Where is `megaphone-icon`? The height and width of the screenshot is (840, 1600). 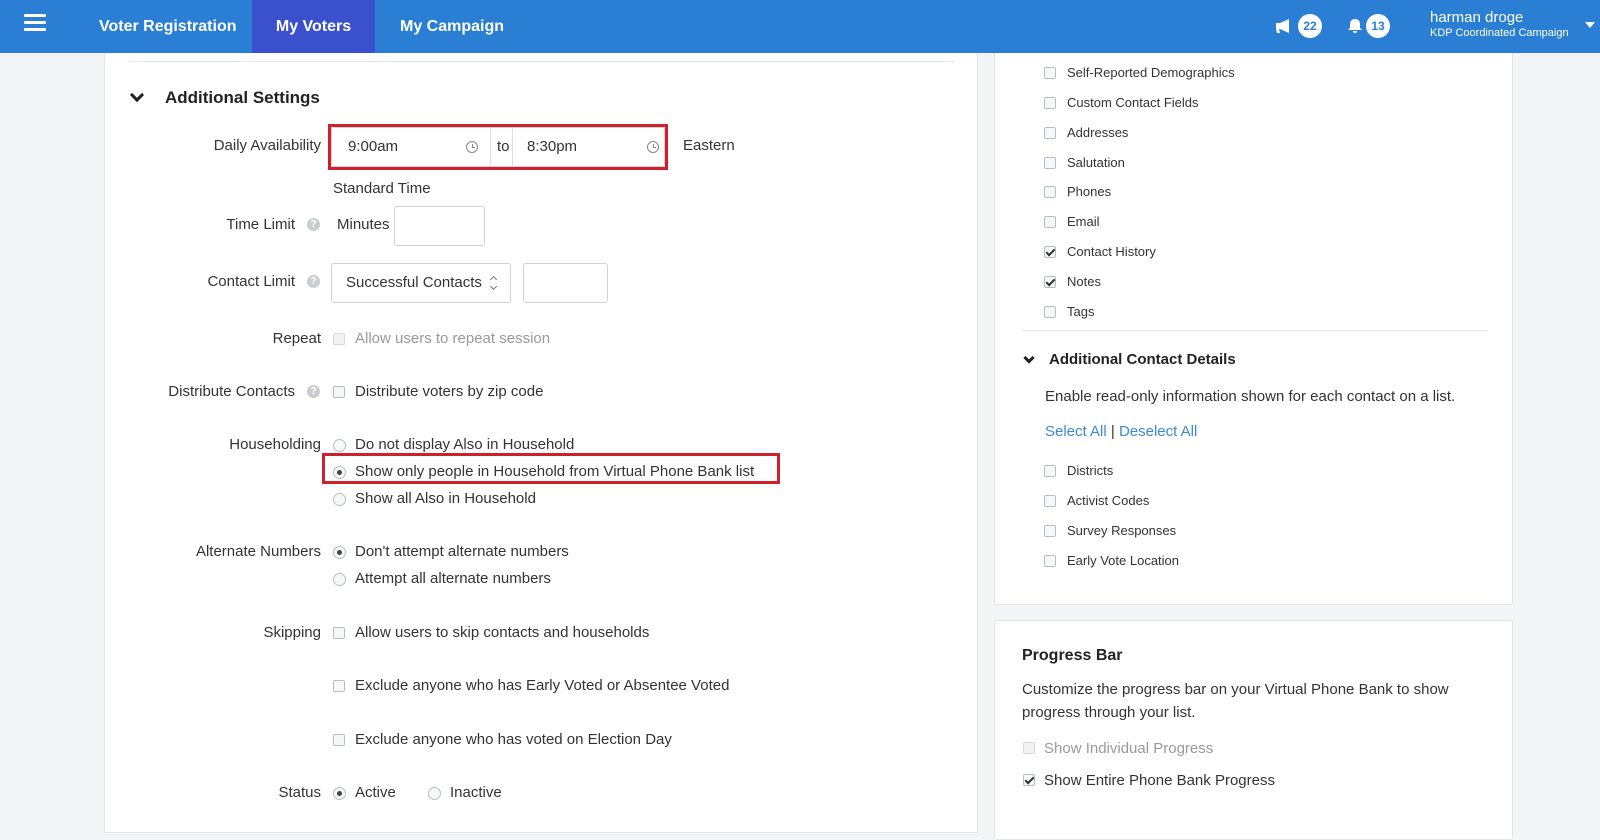 megaphone-icon is located at coordinates (1282, 26).